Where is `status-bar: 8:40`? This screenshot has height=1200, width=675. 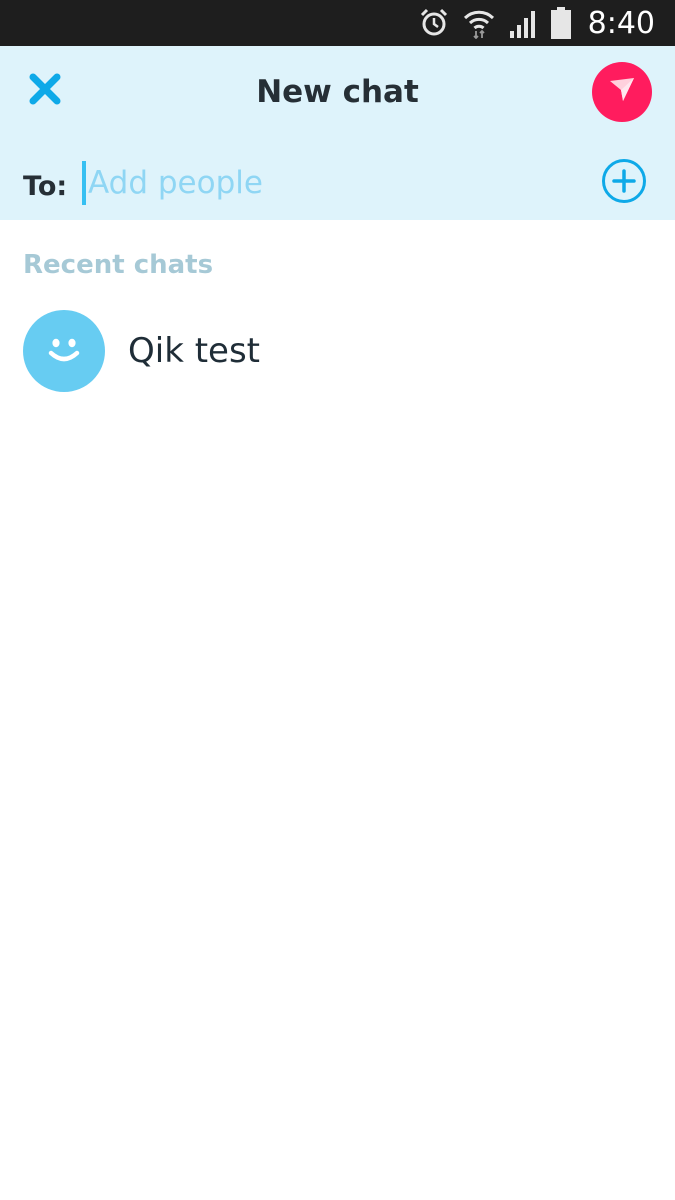
status-bar: 8:40 is located at coordinates (337, 23).